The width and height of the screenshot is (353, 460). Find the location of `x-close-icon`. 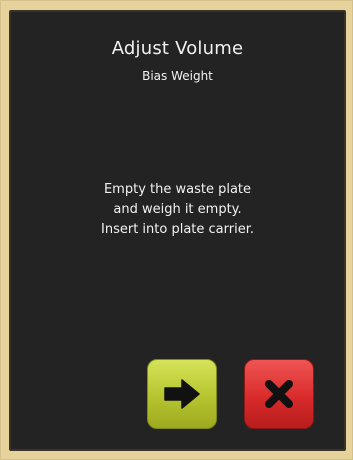

x-close-icon is located at coordinates (279, 394).